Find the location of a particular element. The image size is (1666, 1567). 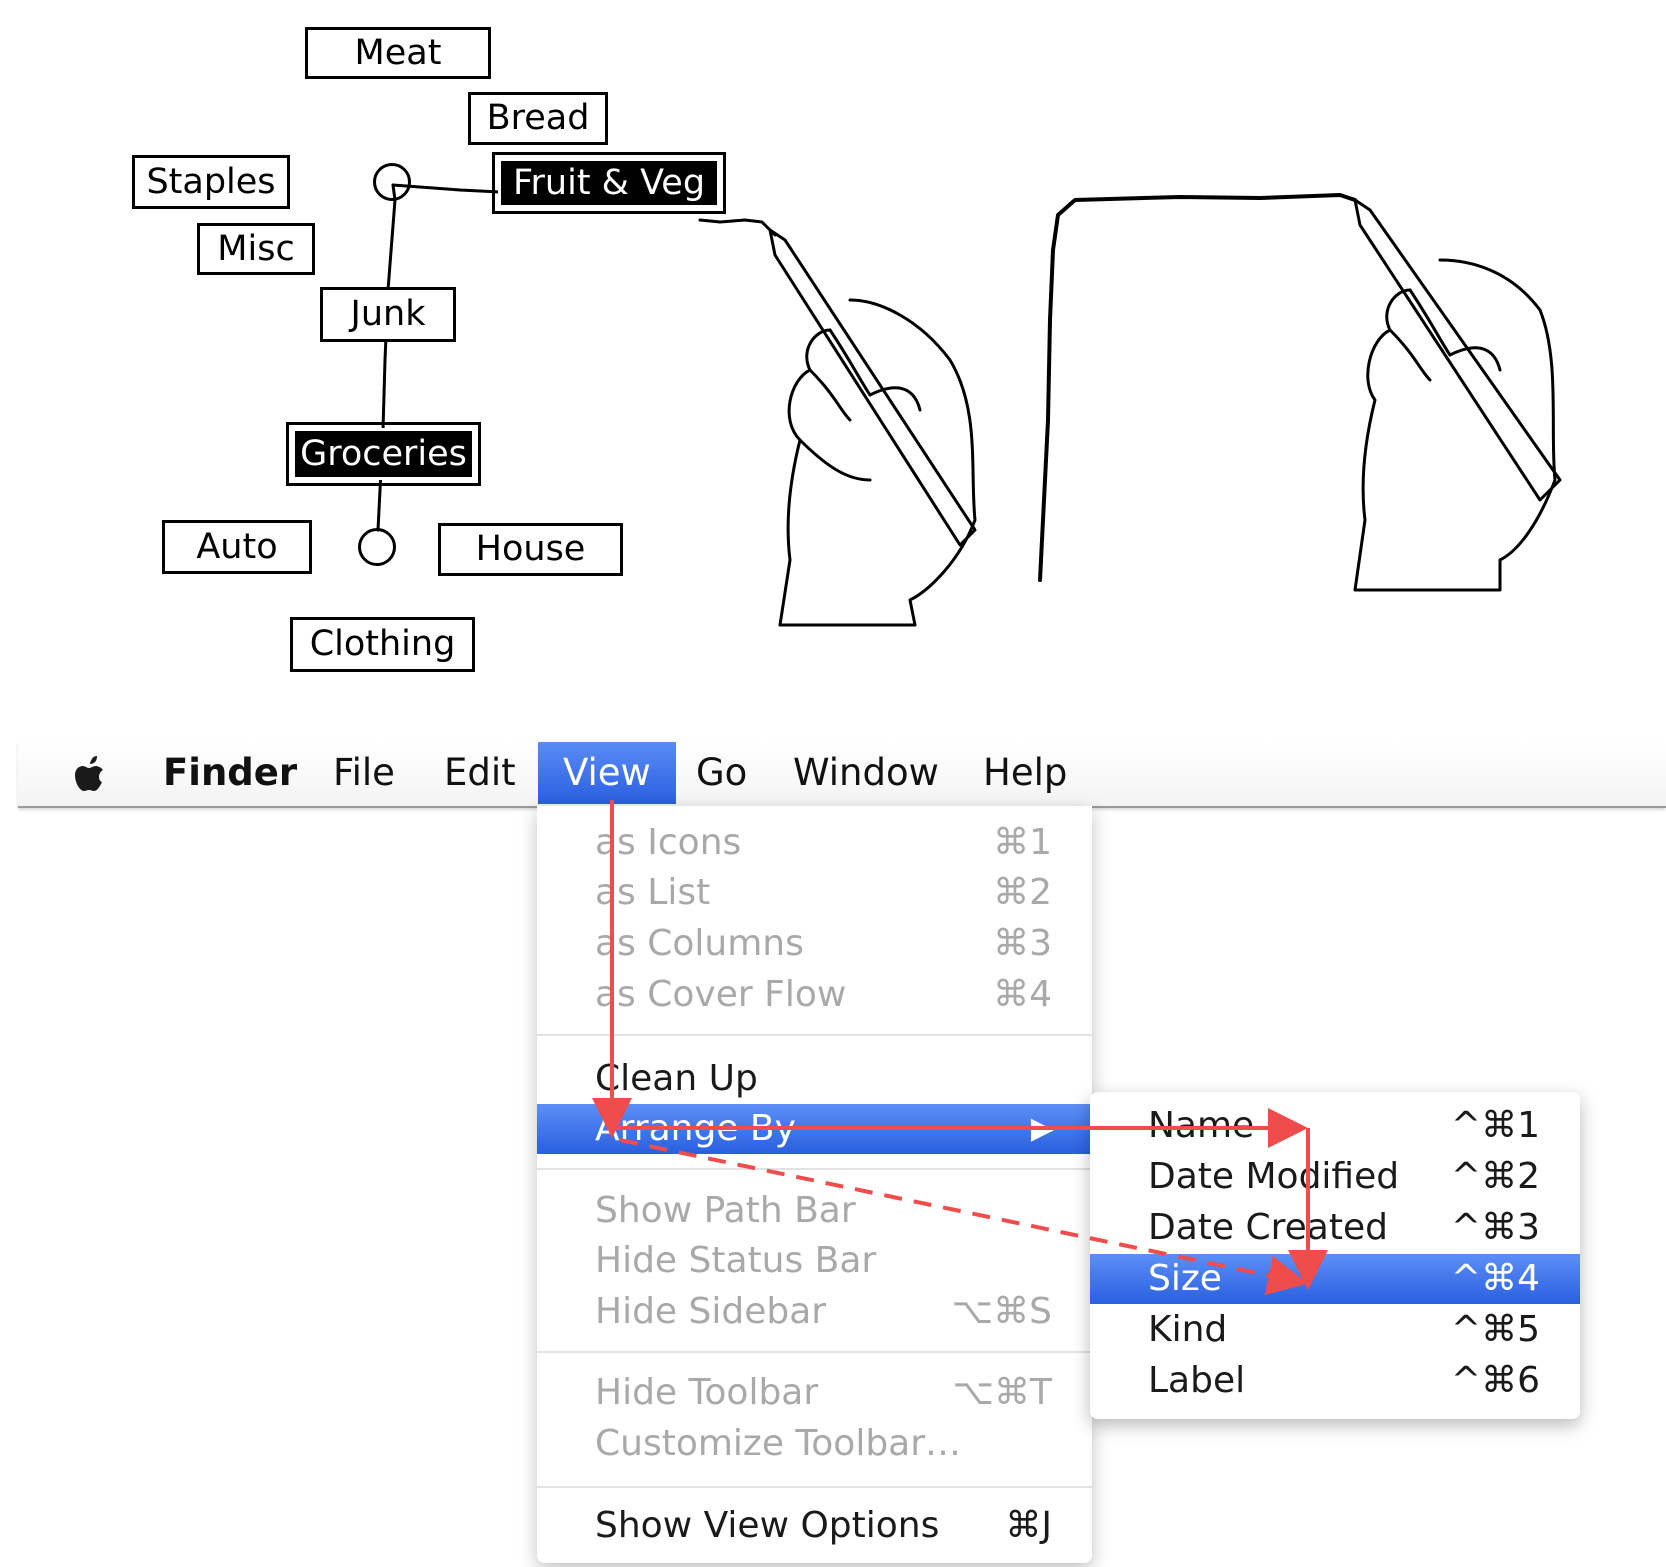

menu-window: Window is located at coordinates (866, 773).